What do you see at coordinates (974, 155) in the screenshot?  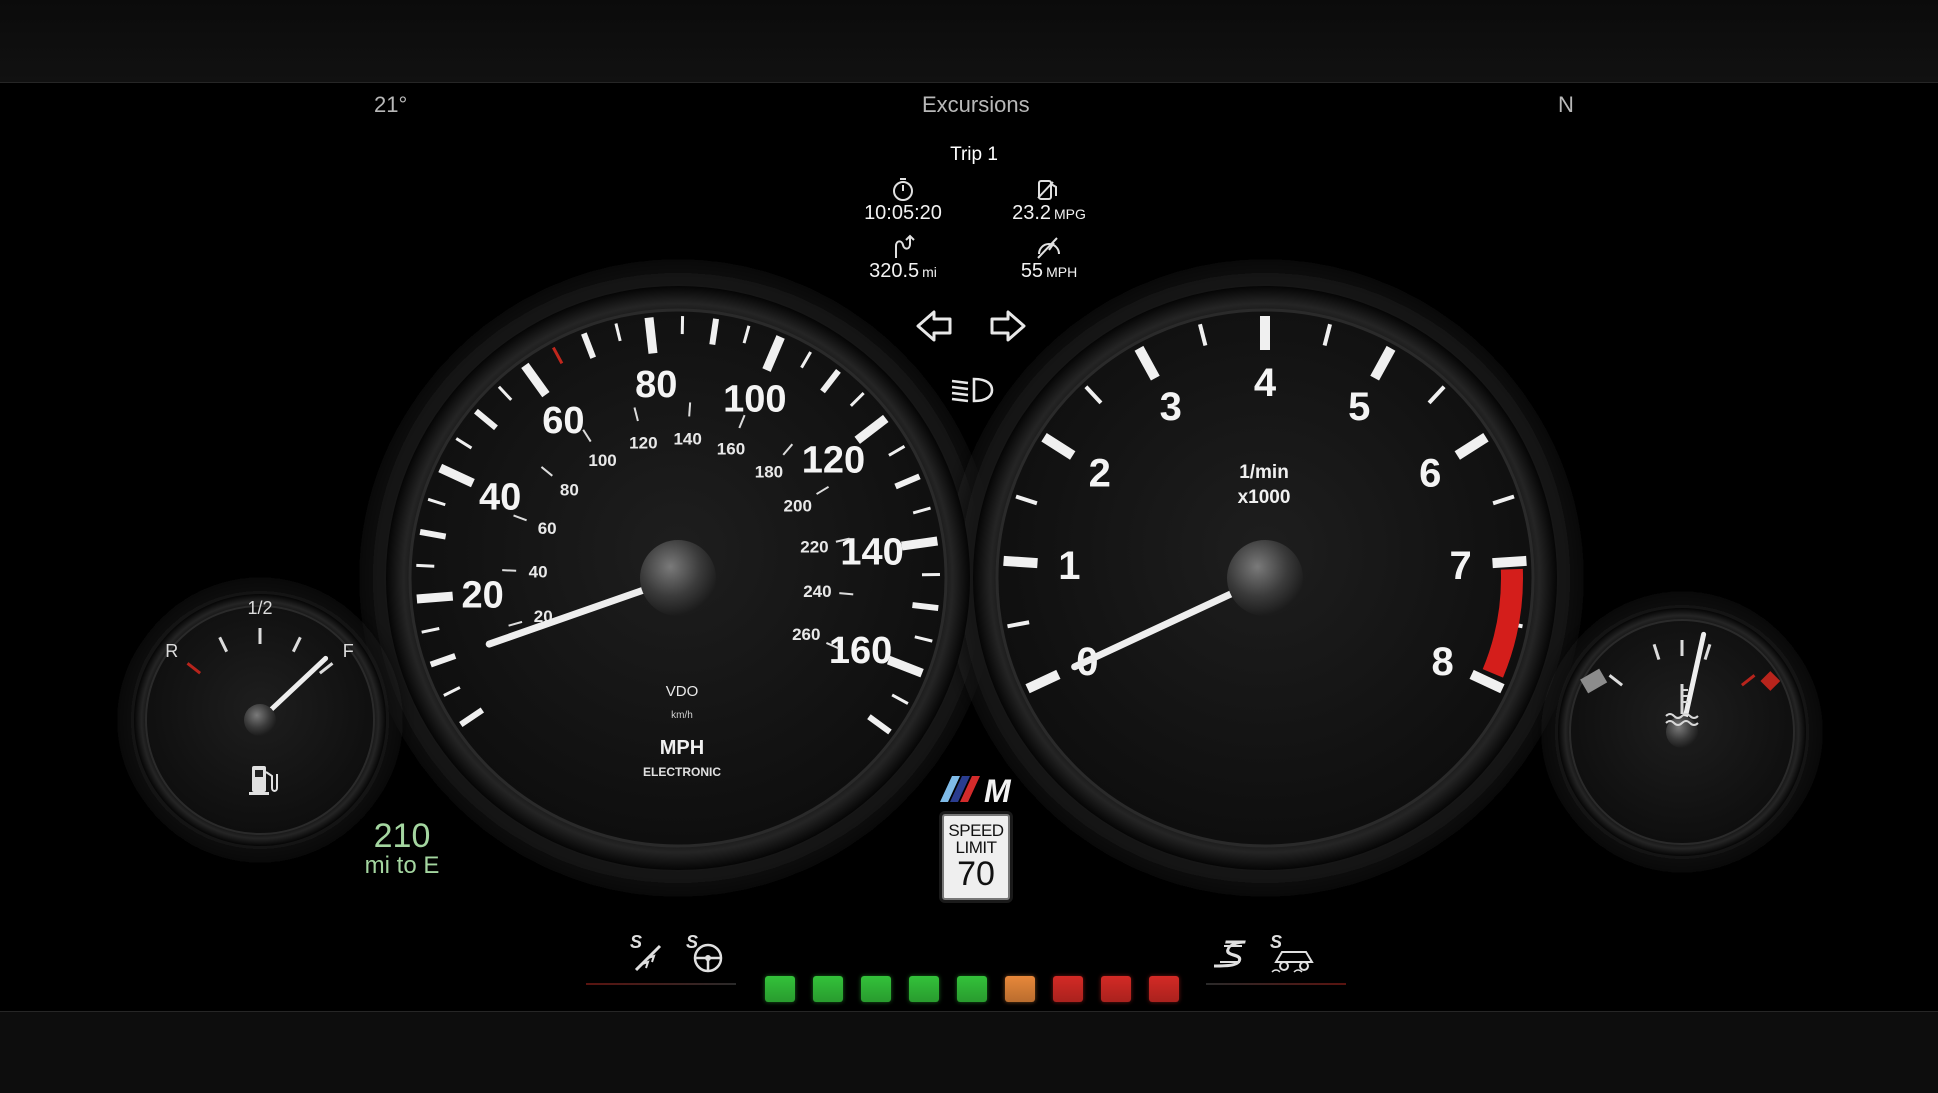 I see `trip-title: Trip 1` at bounding box center [974, 155].